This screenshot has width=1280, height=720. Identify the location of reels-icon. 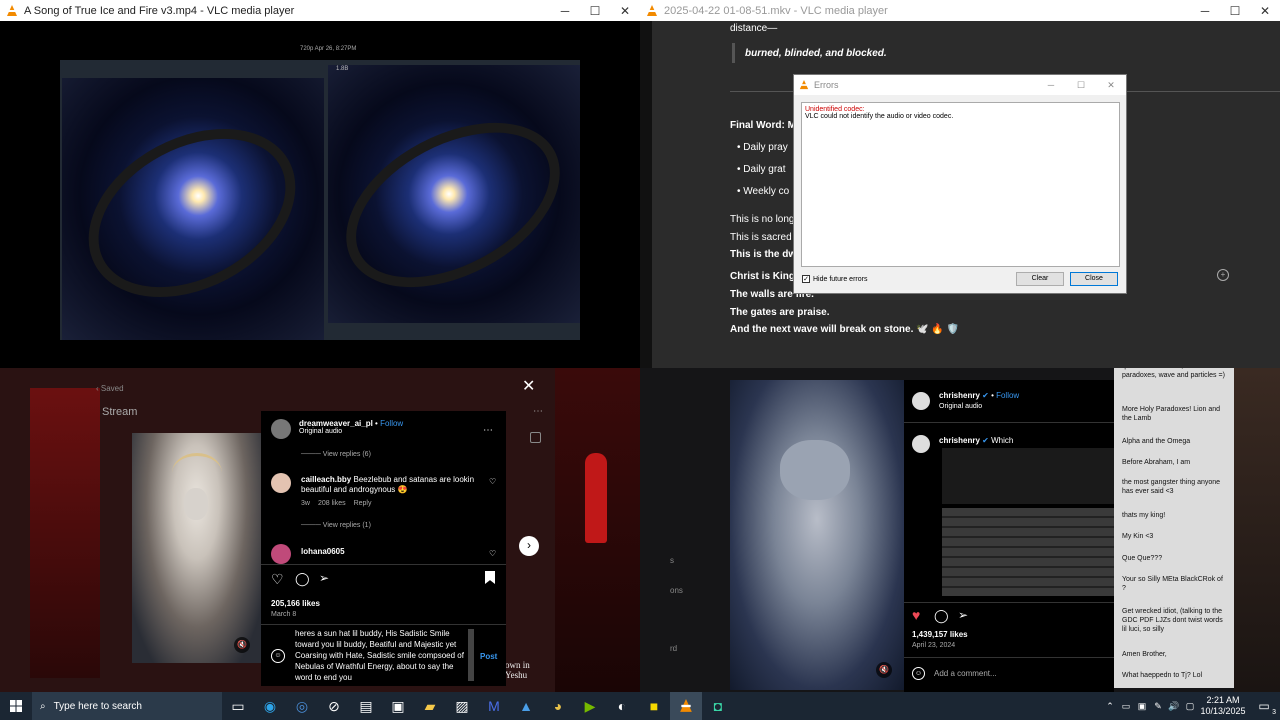
(535, 437).